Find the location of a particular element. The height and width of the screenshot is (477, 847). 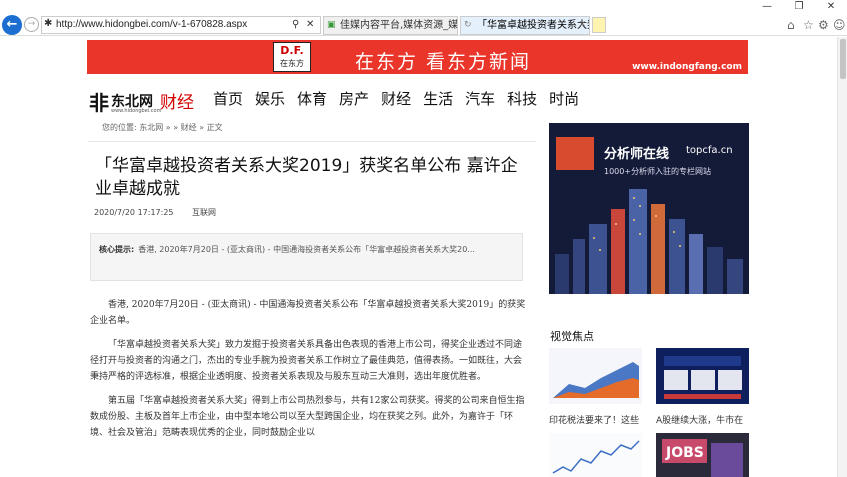

summary-label: 核心提示: is located at coordinates (117, 249).